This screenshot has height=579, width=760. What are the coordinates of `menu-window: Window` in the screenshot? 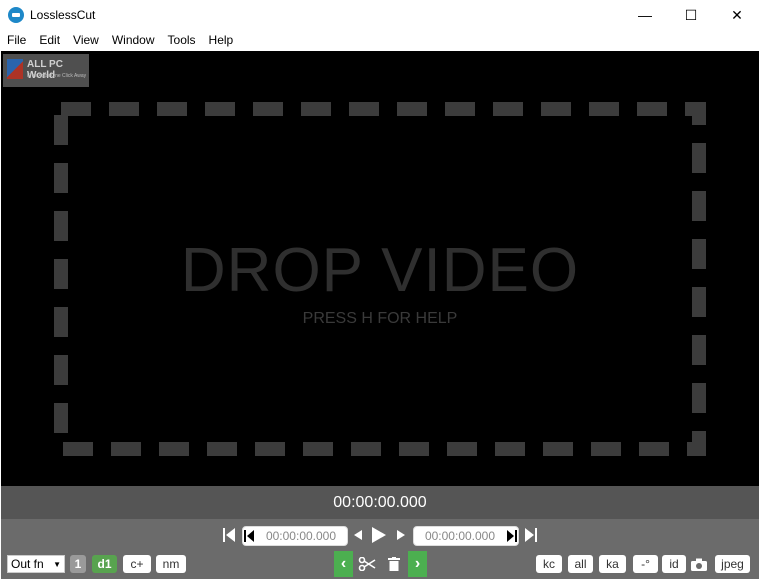 It's located at (133, 40).